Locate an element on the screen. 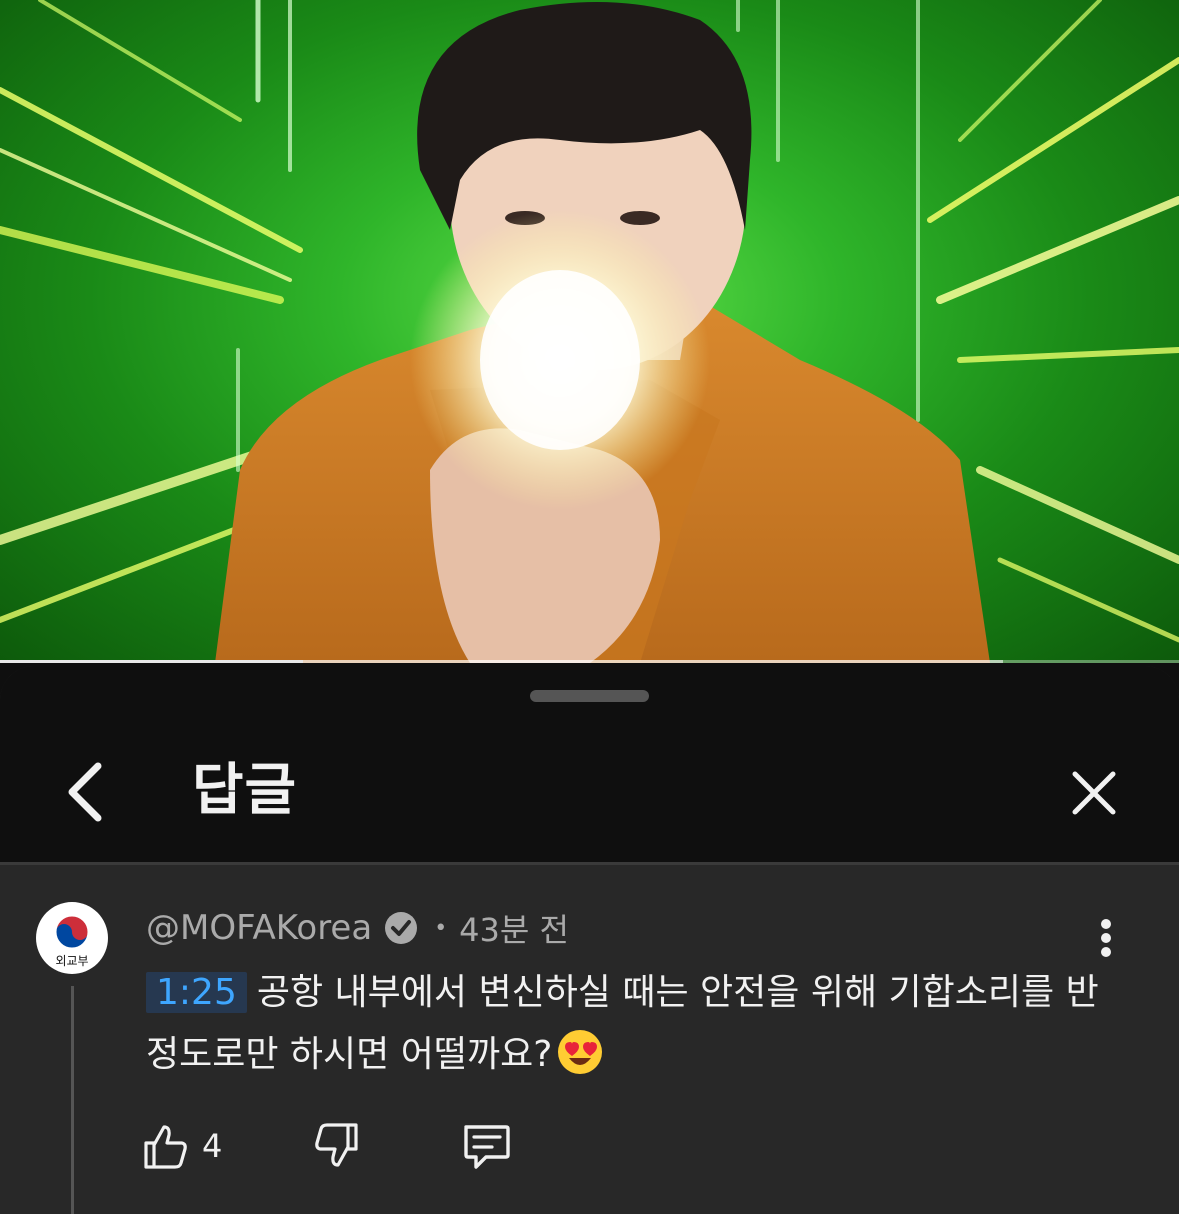  reply-button is located at coordinates (486, 1146).